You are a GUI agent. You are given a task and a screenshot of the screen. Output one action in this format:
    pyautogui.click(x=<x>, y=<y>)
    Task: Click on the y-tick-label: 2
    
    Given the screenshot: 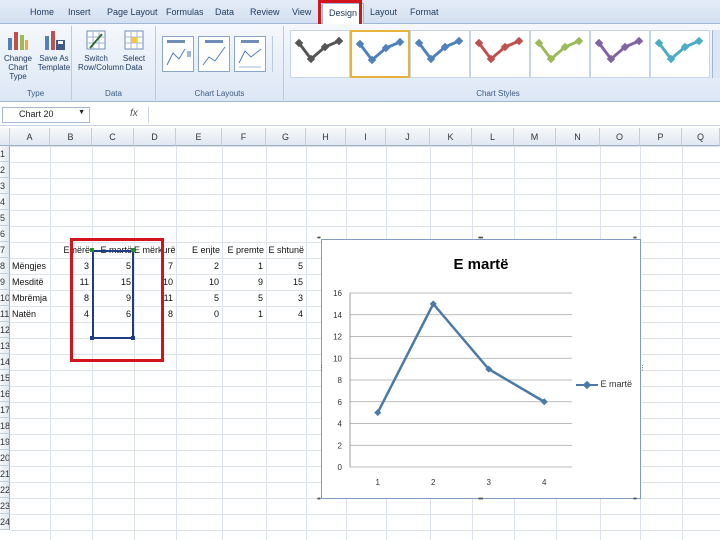 What is the action you would take?
    pyautogui.click(x=340, y=445)
    